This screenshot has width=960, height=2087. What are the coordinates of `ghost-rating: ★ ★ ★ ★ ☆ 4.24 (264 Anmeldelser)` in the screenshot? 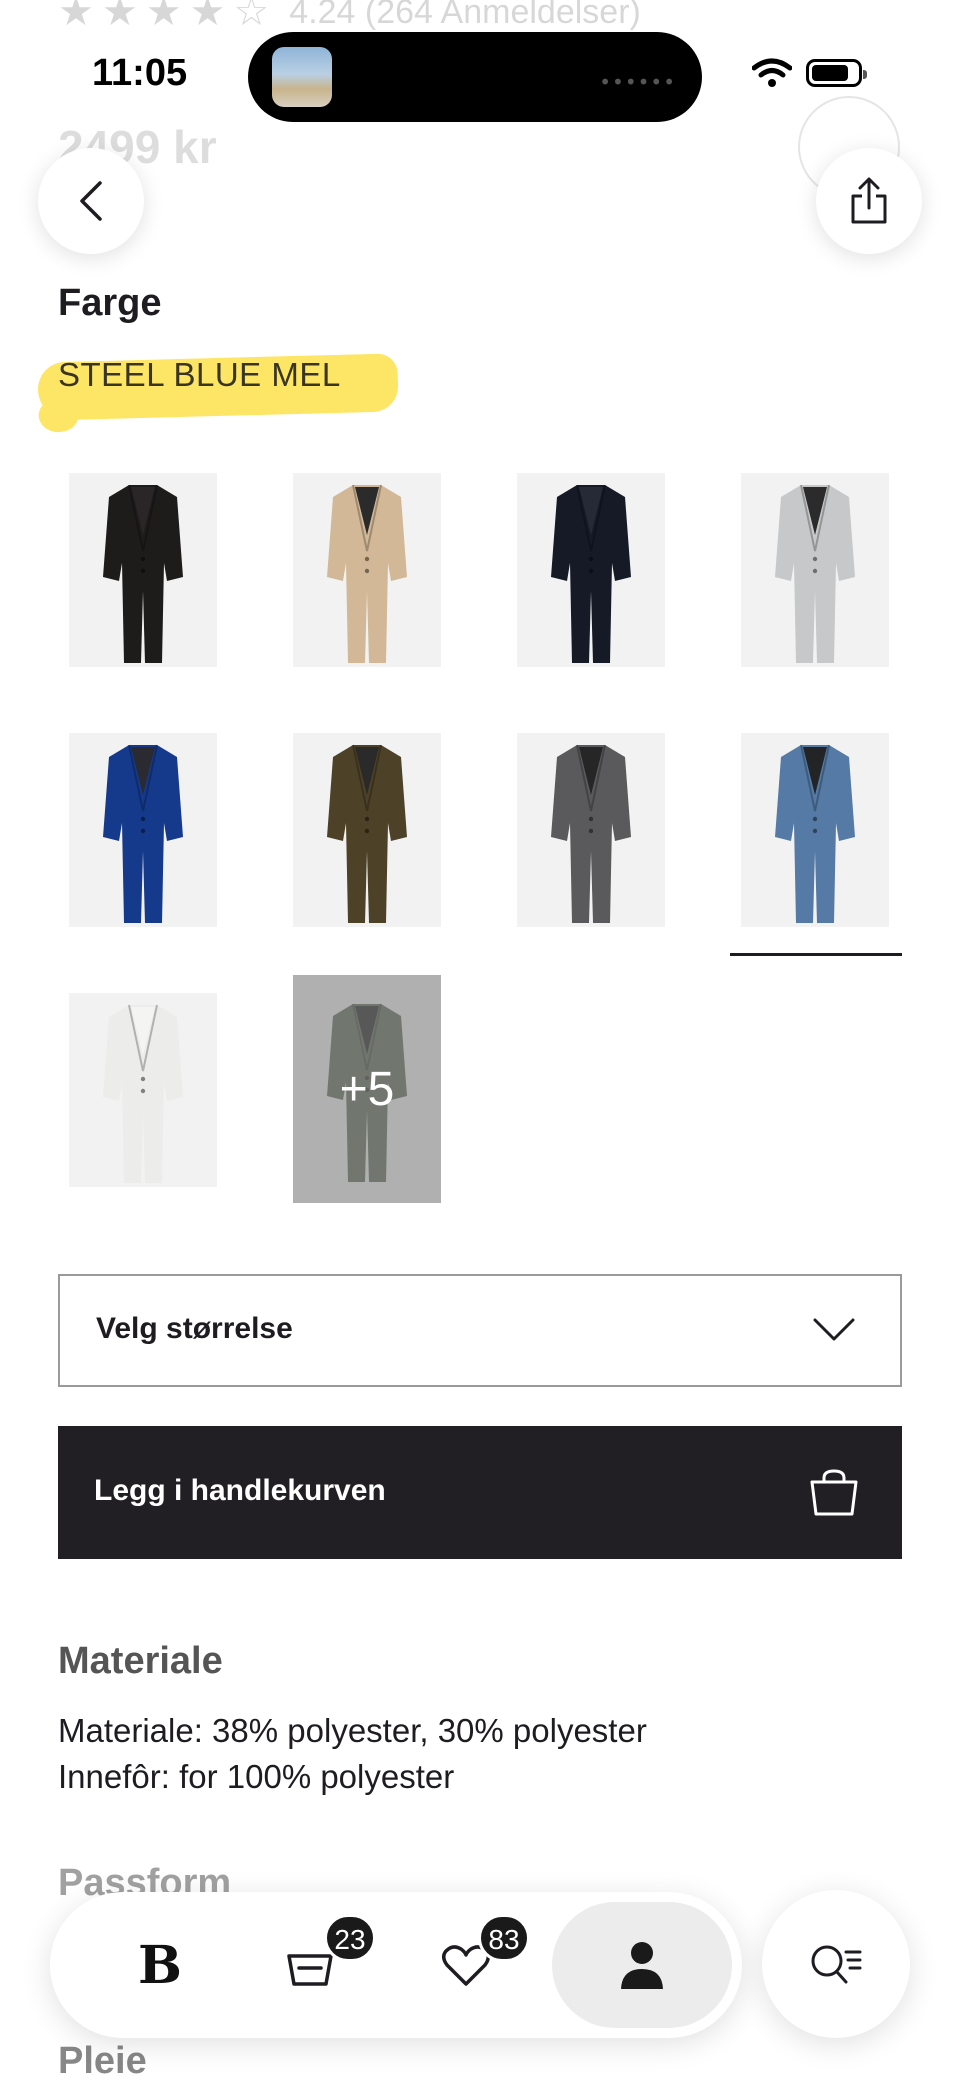 It's located at (349, 16).